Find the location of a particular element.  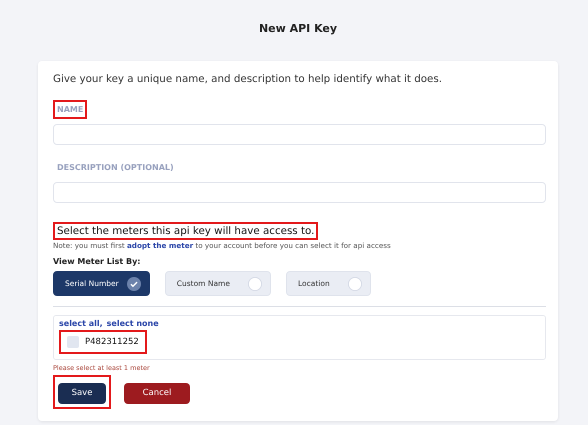

field-label: DESCRIPTION (OPTIONAL) is located at coordinates (115, 168).